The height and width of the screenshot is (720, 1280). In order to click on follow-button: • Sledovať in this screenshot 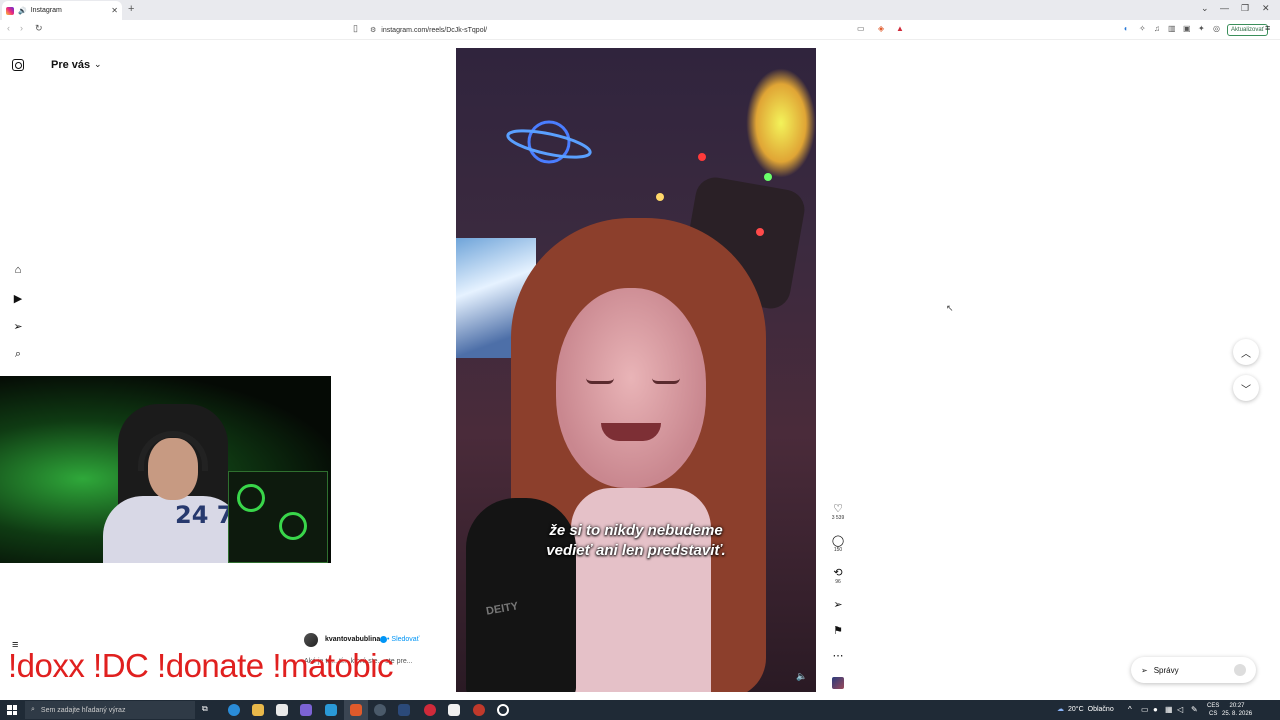, I will do `click(403, 639)`.